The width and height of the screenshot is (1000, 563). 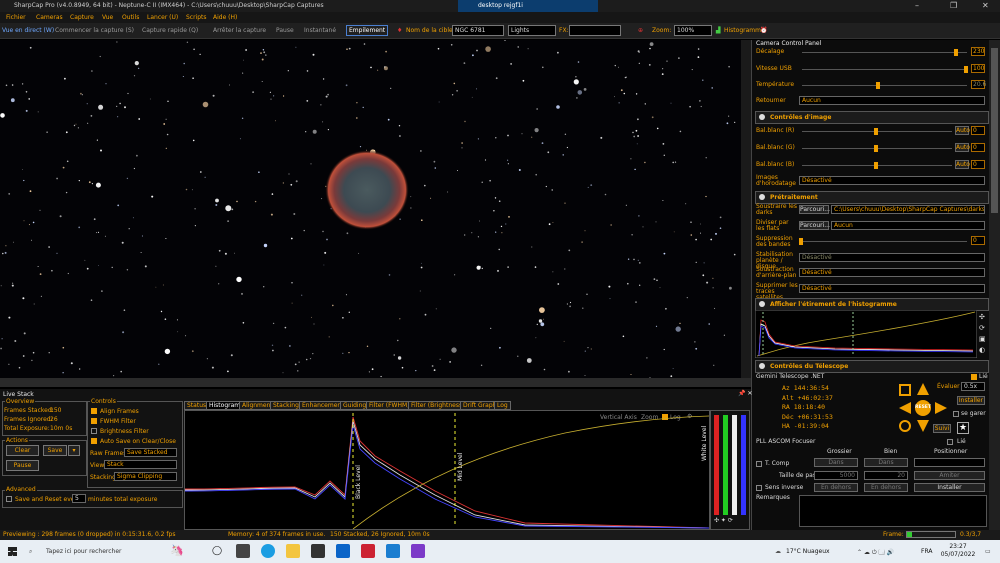 What do you see at coordinates (389, 405) in the screenshot?
I see `tab-filter-fwhm: Filter (FWHM)` at bounding box center [389, 405].